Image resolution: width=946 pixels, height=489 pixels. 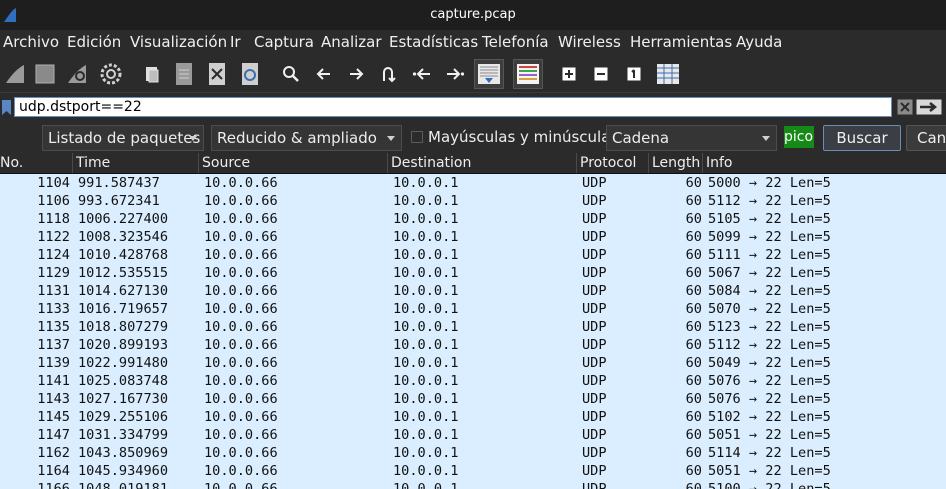 What do you see at coordinates (634, 74) in the screenshot?
I see `normal-size-icon` at bounding box center [634, 74].